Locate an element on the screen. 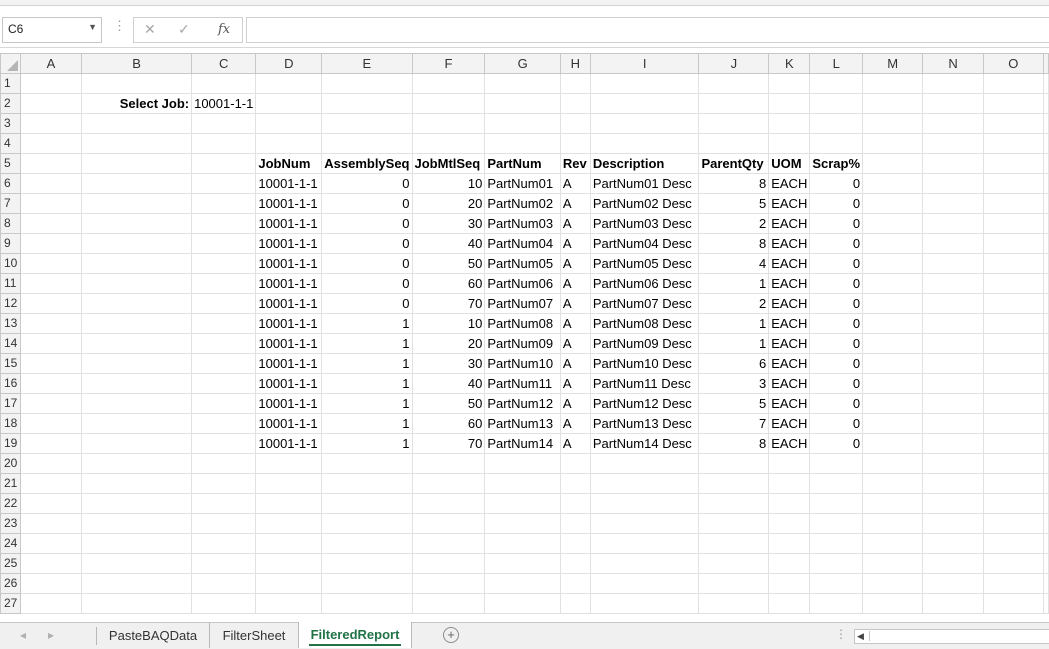 This screenshot has width=1049, height=649. cell: PartNum08 is located at coordinates (522, 323).